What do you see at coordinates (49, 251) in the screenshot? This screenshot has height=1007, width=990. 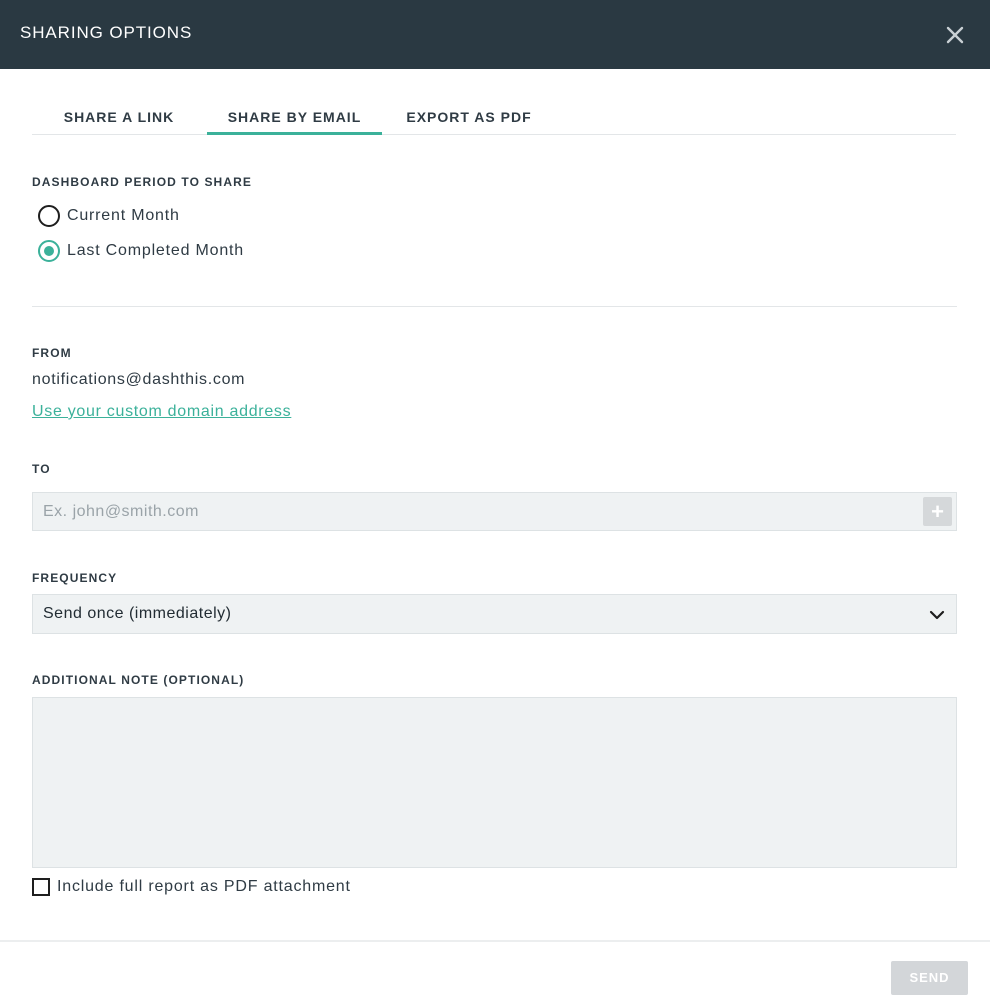 I see `radio-button-selected` at bounding box center [49, 251].